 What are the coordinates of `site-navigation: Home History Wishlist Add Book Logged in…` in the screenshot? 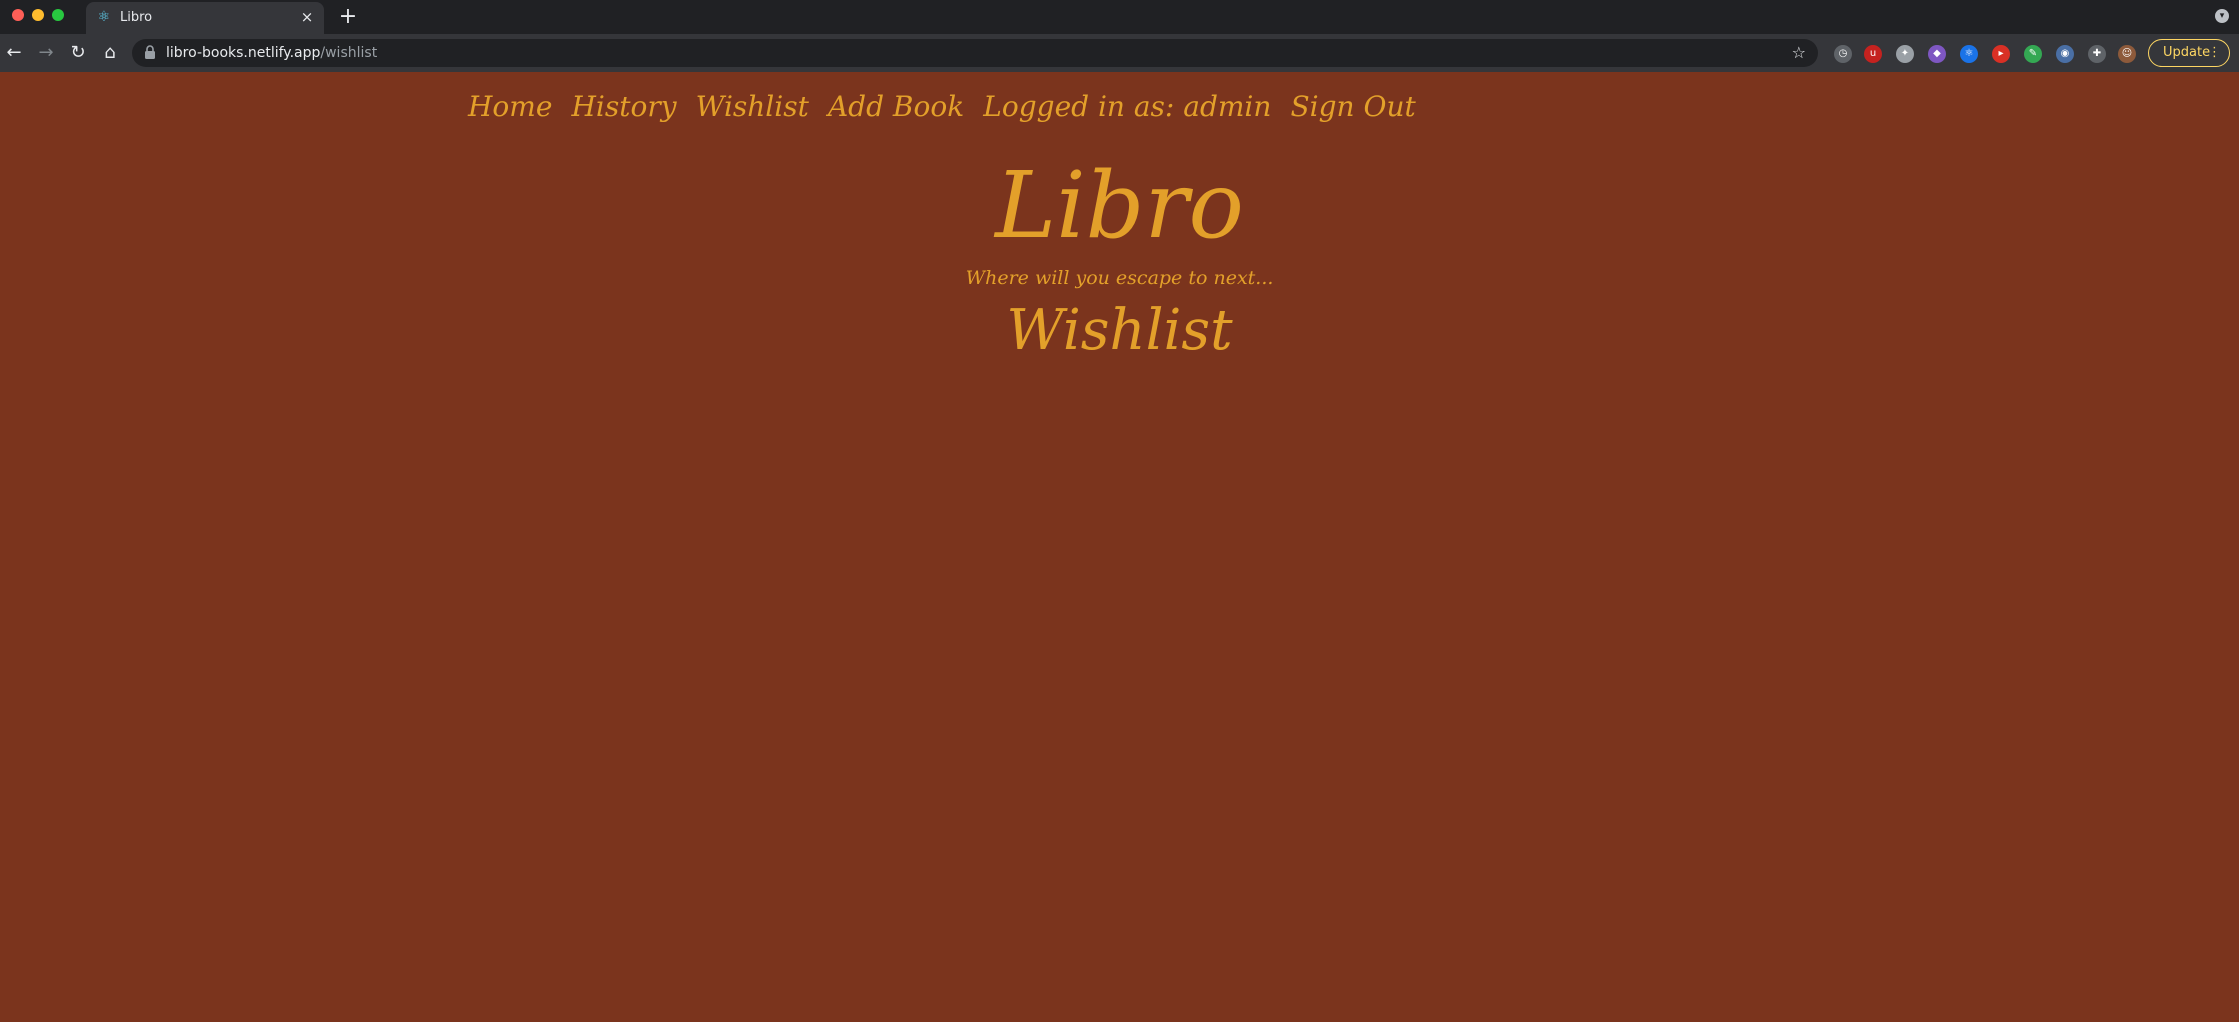 It's located at (949, 106).